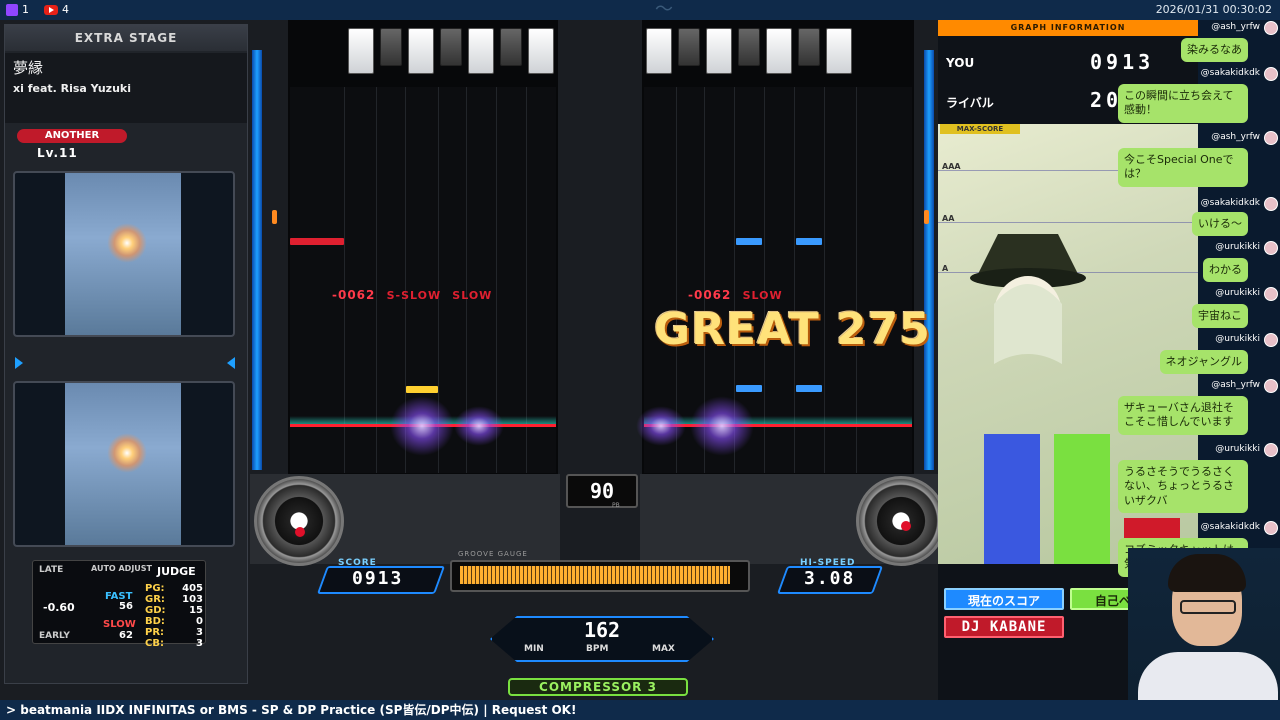 This screenshot has width=1280, height=720. I want to click on auto-adjust-label: AUTO ADJUST, so click(122, 568).